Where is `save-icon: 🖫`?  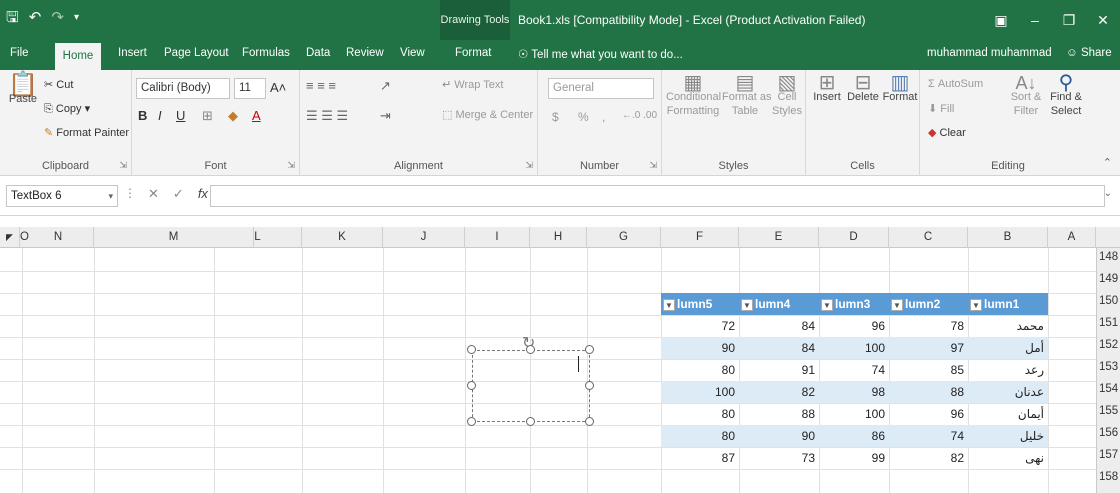 save-icon: 🖫 is located at coordinates (12, 18).